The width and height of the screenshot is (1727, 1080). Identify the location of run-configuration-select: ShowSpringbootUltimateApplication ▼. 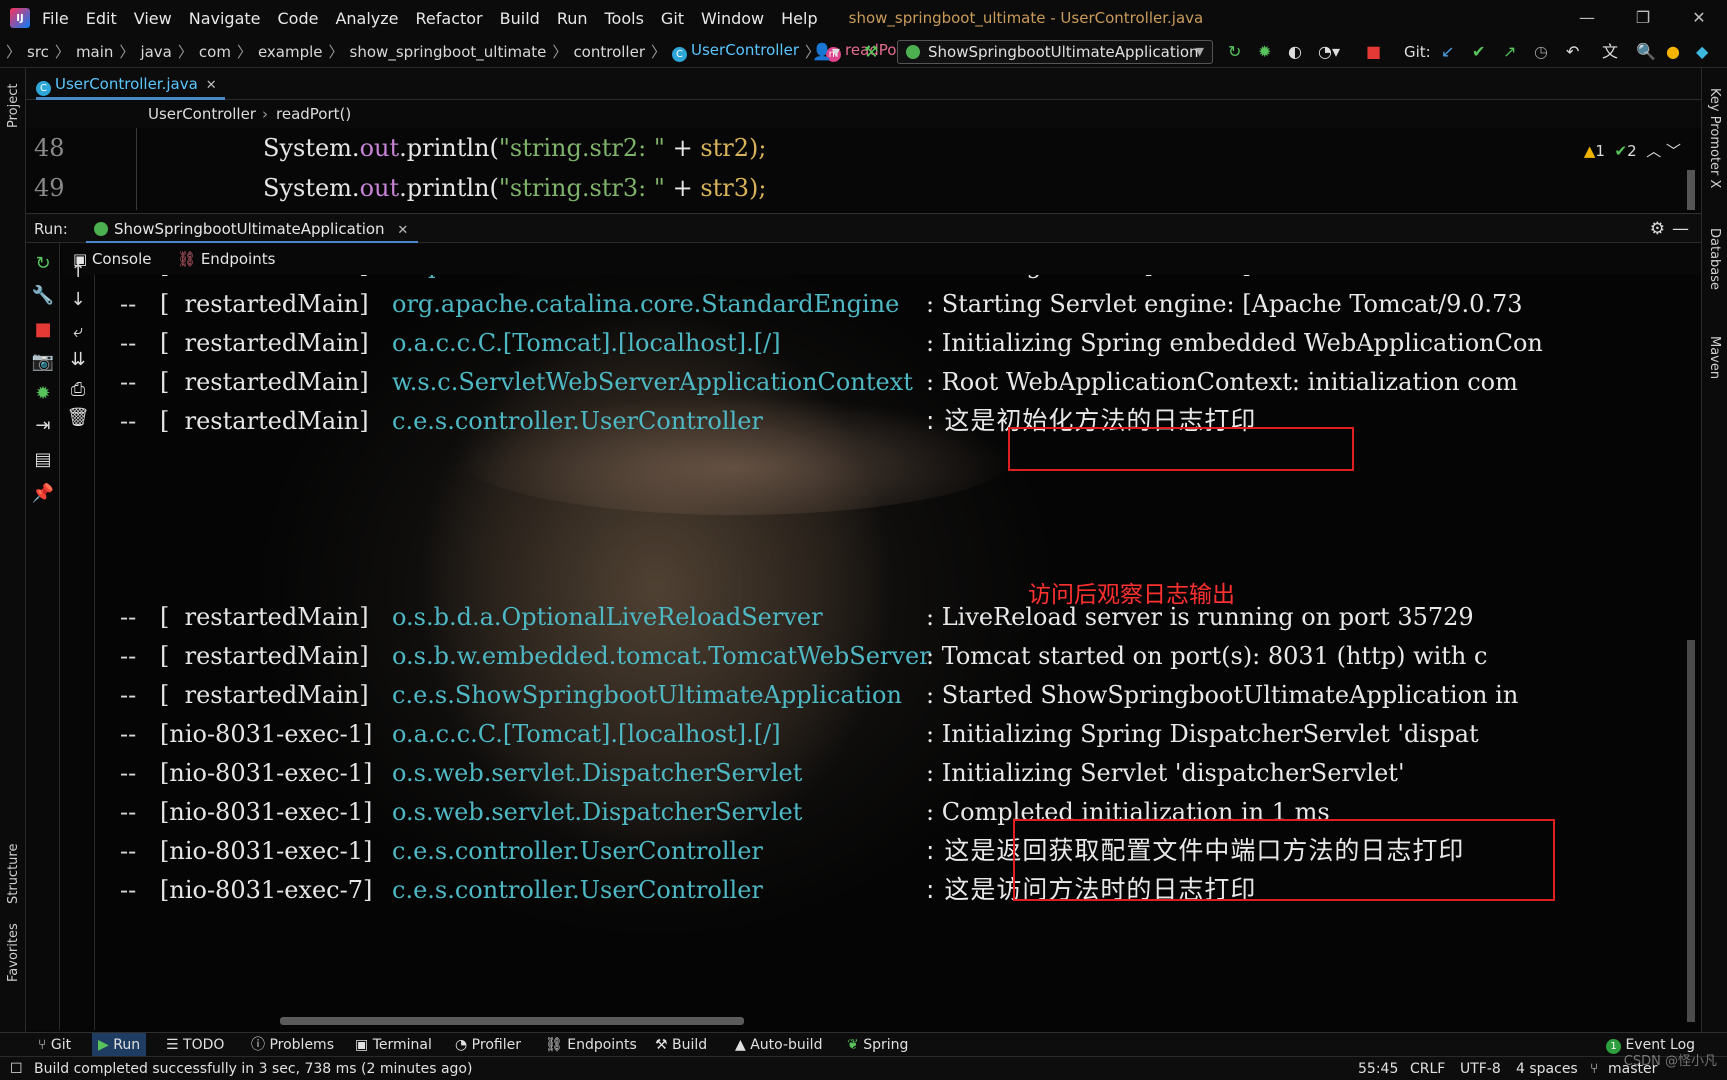
(1055, 52).